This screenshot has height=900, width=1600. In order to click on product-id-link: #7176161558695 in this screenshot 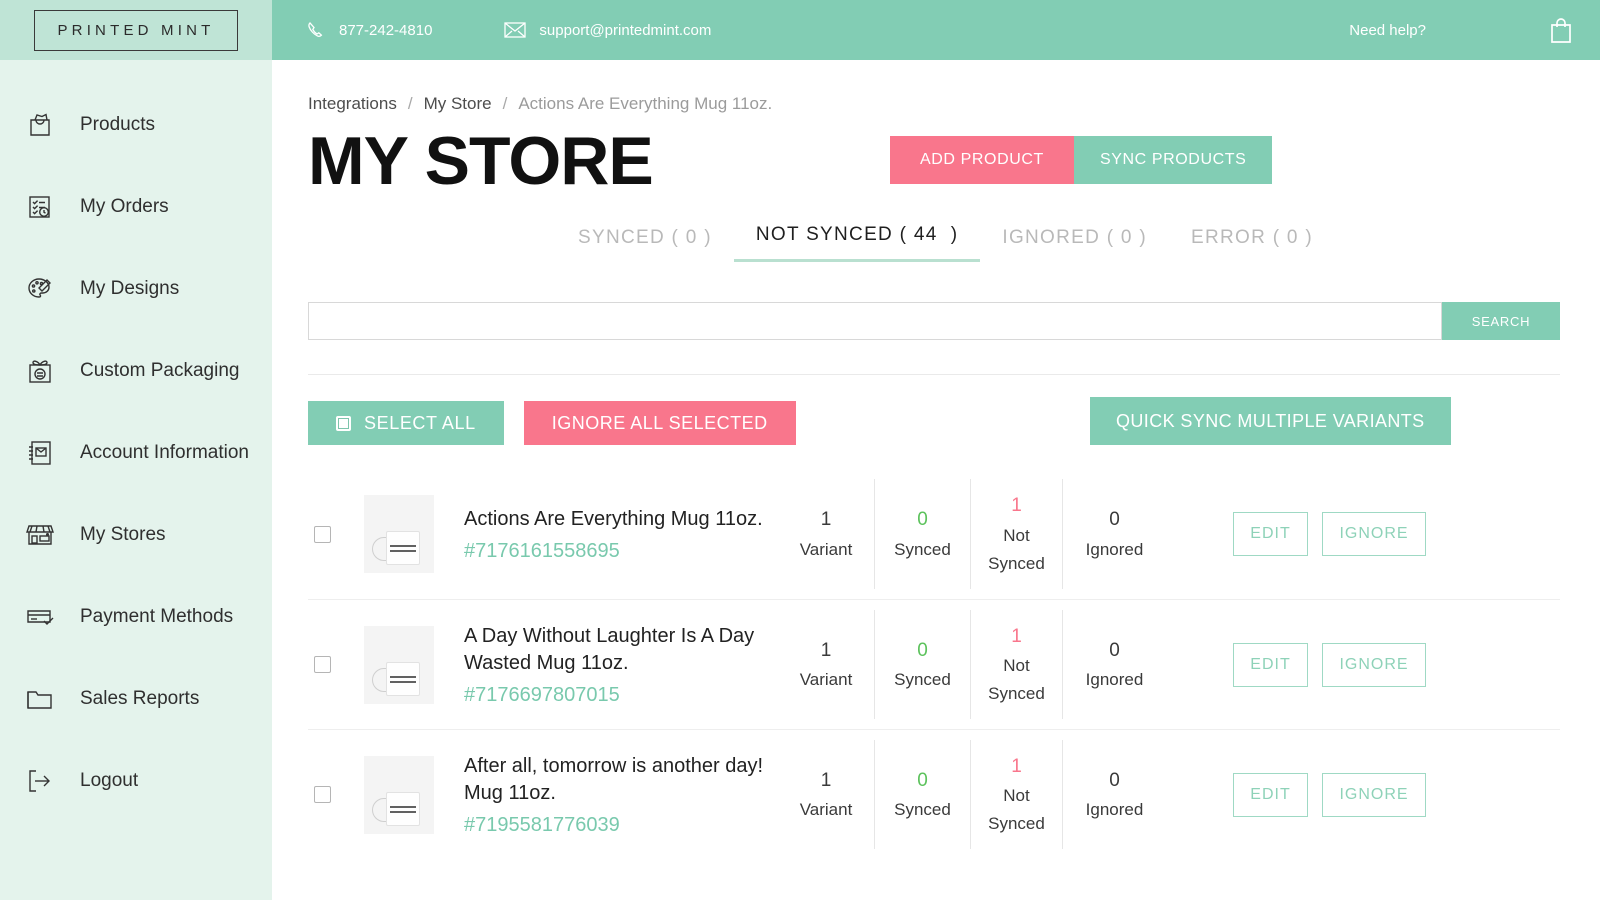, I will do `click(616, 551)`.